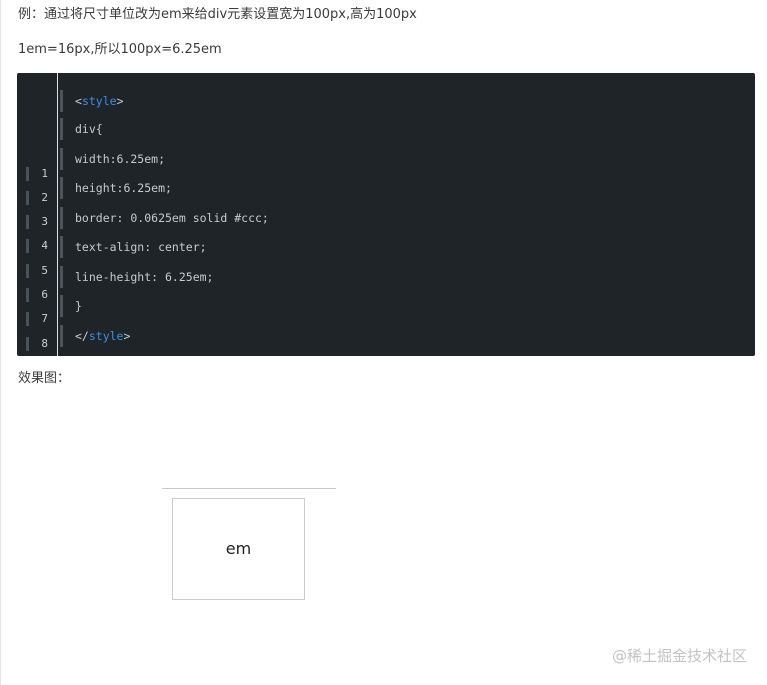  Describe the element at coordinates (44, 378) in the screenshot. I see `result-label: 效果图：` at that location.